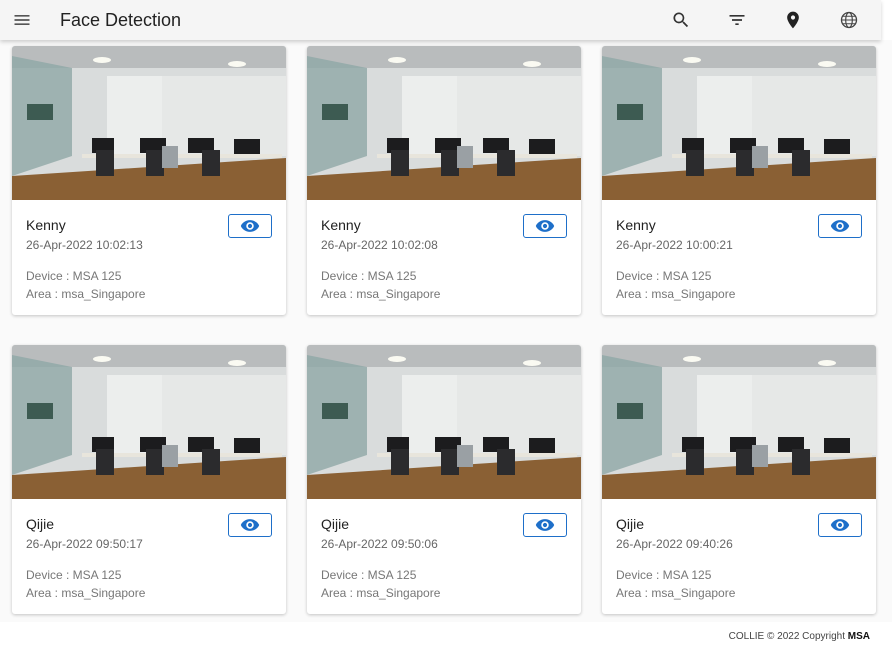 The width and height of the screenshot is (892, 655). I want to click on detection-time: 26-Apr-2022 09:40:26, so click(674, 544).